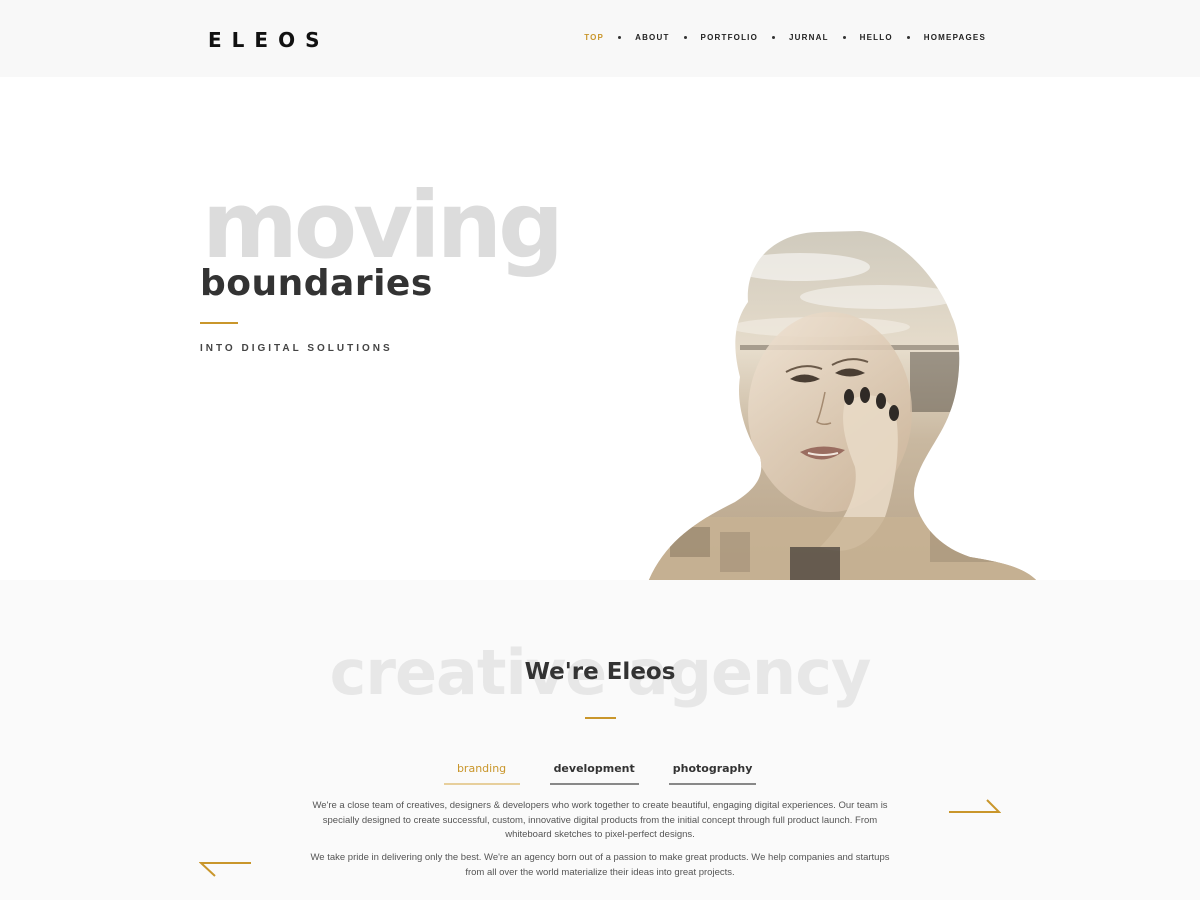 The height and width of the screenshot is (900, 1200). Describe the element at coordinates (600, 718) in the screenshot. I see `about-divider` at that location.